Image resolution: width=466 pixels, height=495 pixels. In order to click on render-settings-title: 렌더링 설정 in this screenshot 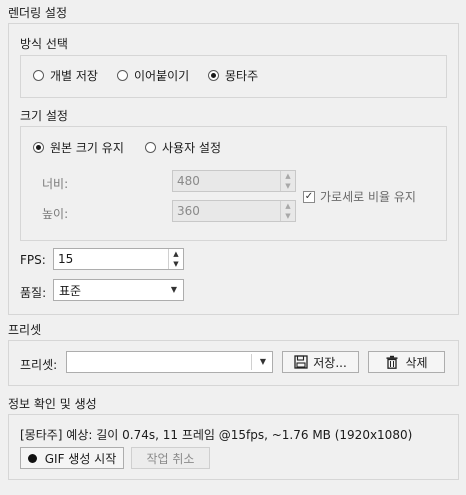, I will do `click(38, 13)`.